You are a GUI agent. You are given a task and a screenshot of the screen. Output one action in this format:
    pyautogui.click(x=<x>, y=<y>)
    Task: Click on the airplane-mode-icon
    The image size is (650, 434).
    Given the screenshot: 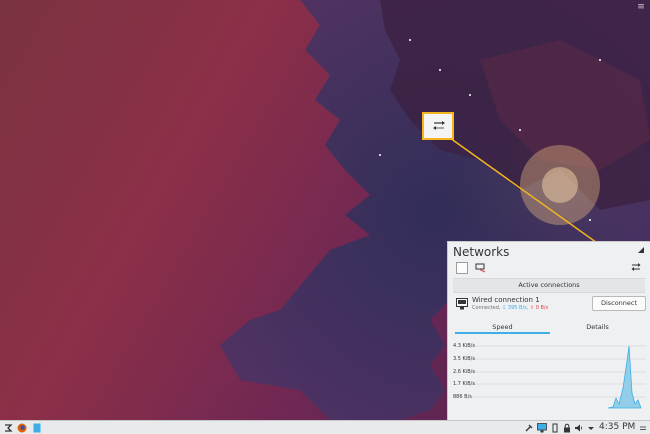 What is the action you would take?
    pyautogui.click(x=481, y=267)
    